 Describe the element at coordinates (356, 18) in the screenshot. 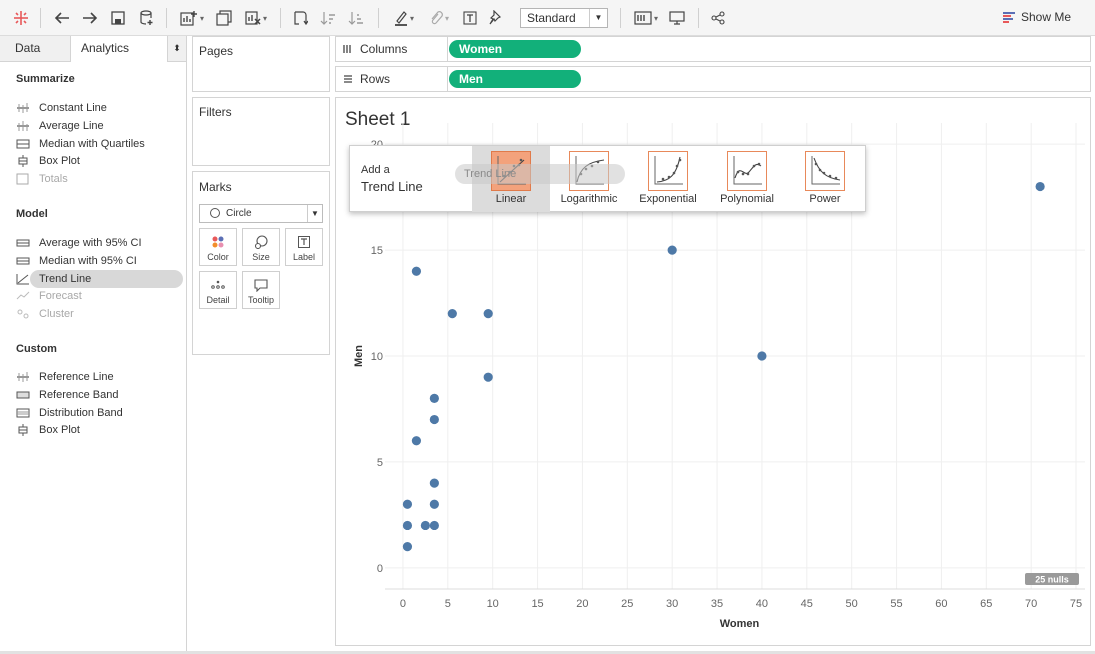

I see `sort-descending-icon` at that location.